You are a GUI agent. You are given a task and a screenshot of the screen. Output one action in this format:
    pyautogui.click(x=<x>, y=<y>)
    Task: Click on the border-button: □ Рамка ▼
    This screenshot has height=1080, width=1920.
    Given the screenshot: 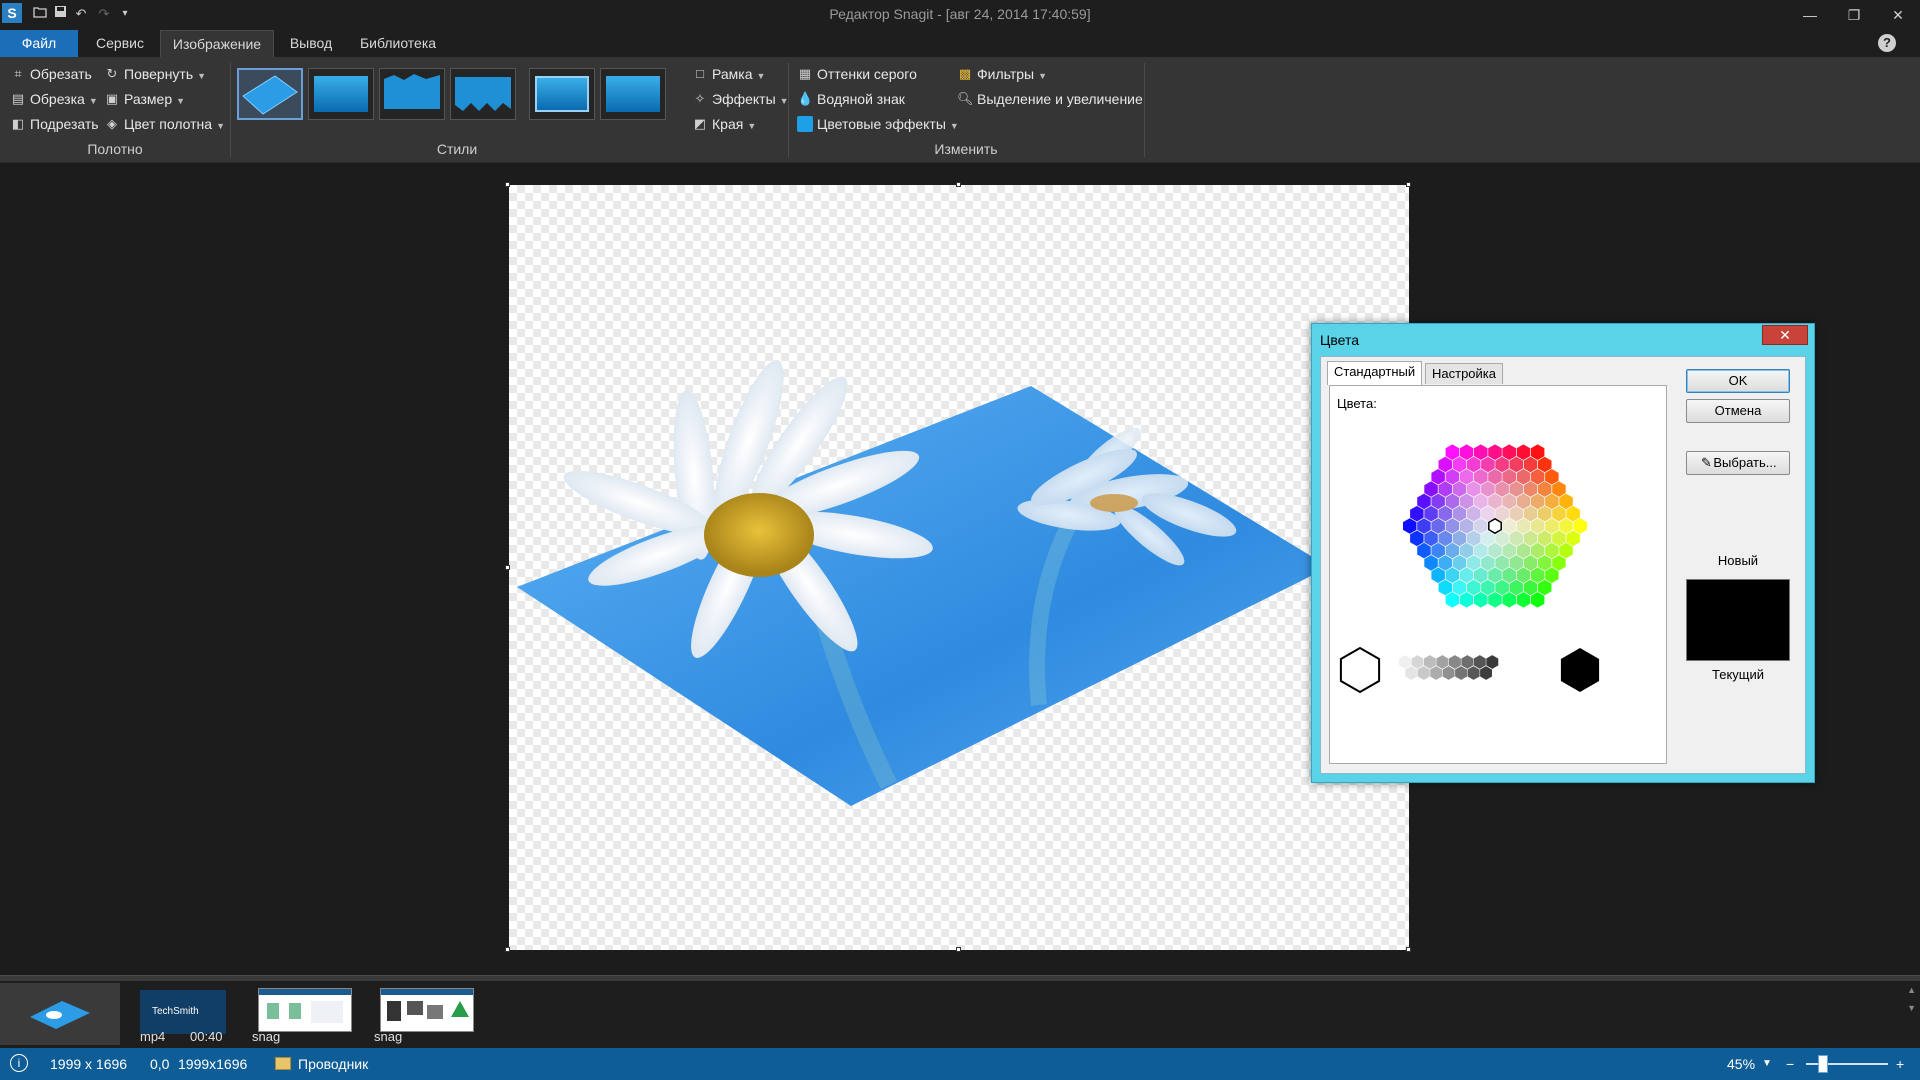 What is the action you would take?
    pyautogui.click(x=728, y=74)
    